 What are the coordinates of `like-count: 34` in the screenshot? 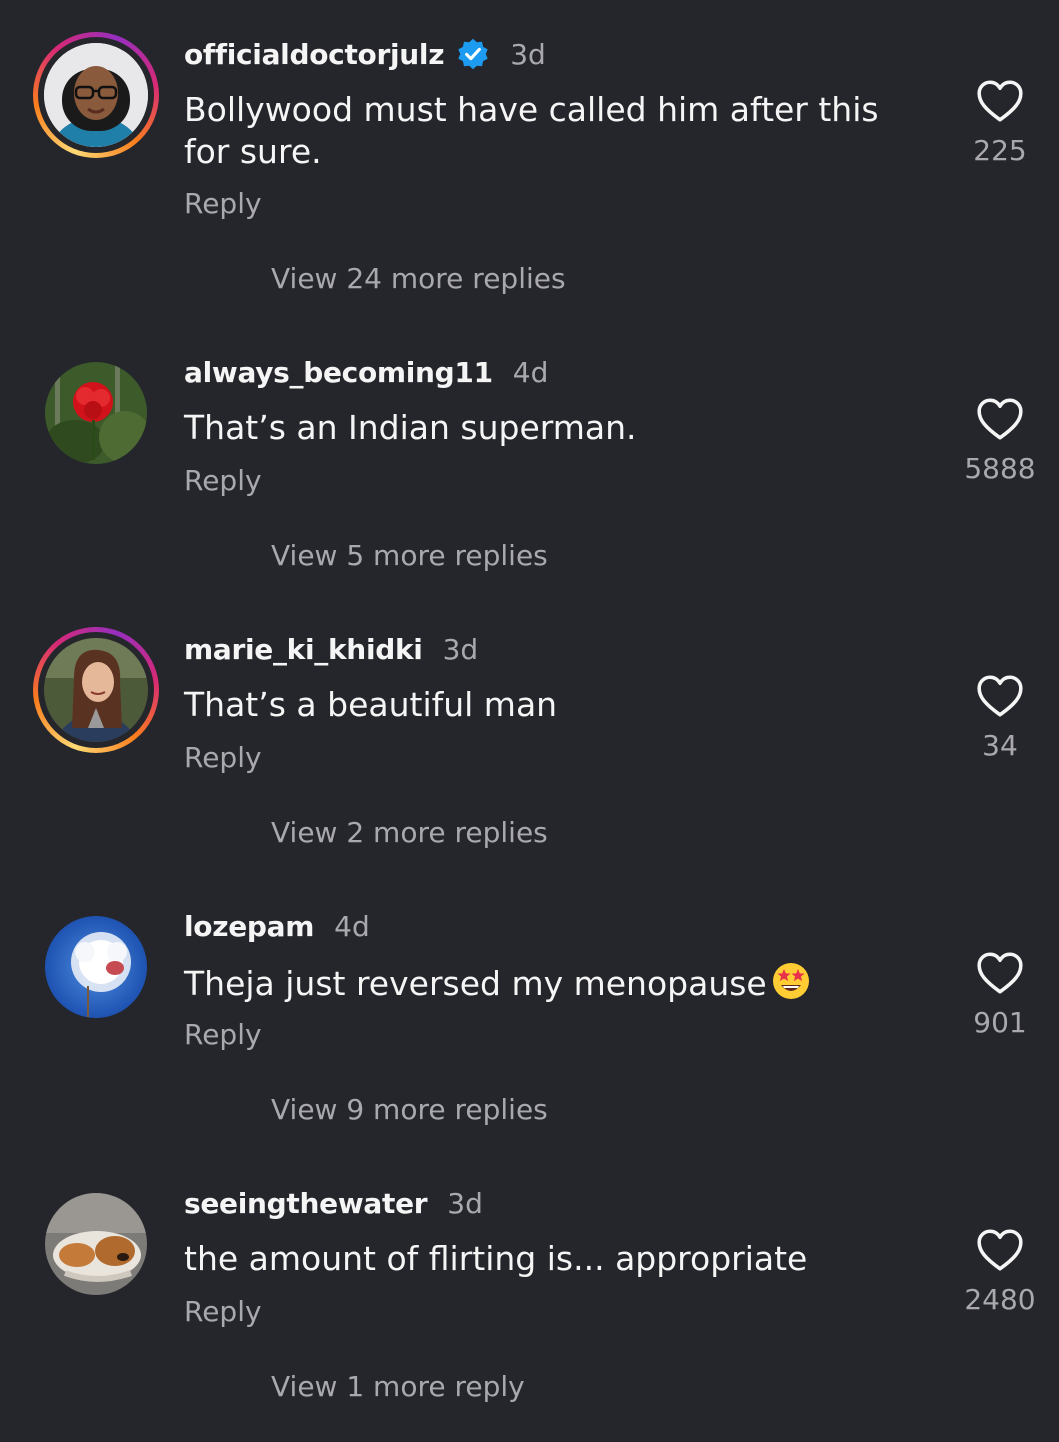 It's located at (1000, 745).